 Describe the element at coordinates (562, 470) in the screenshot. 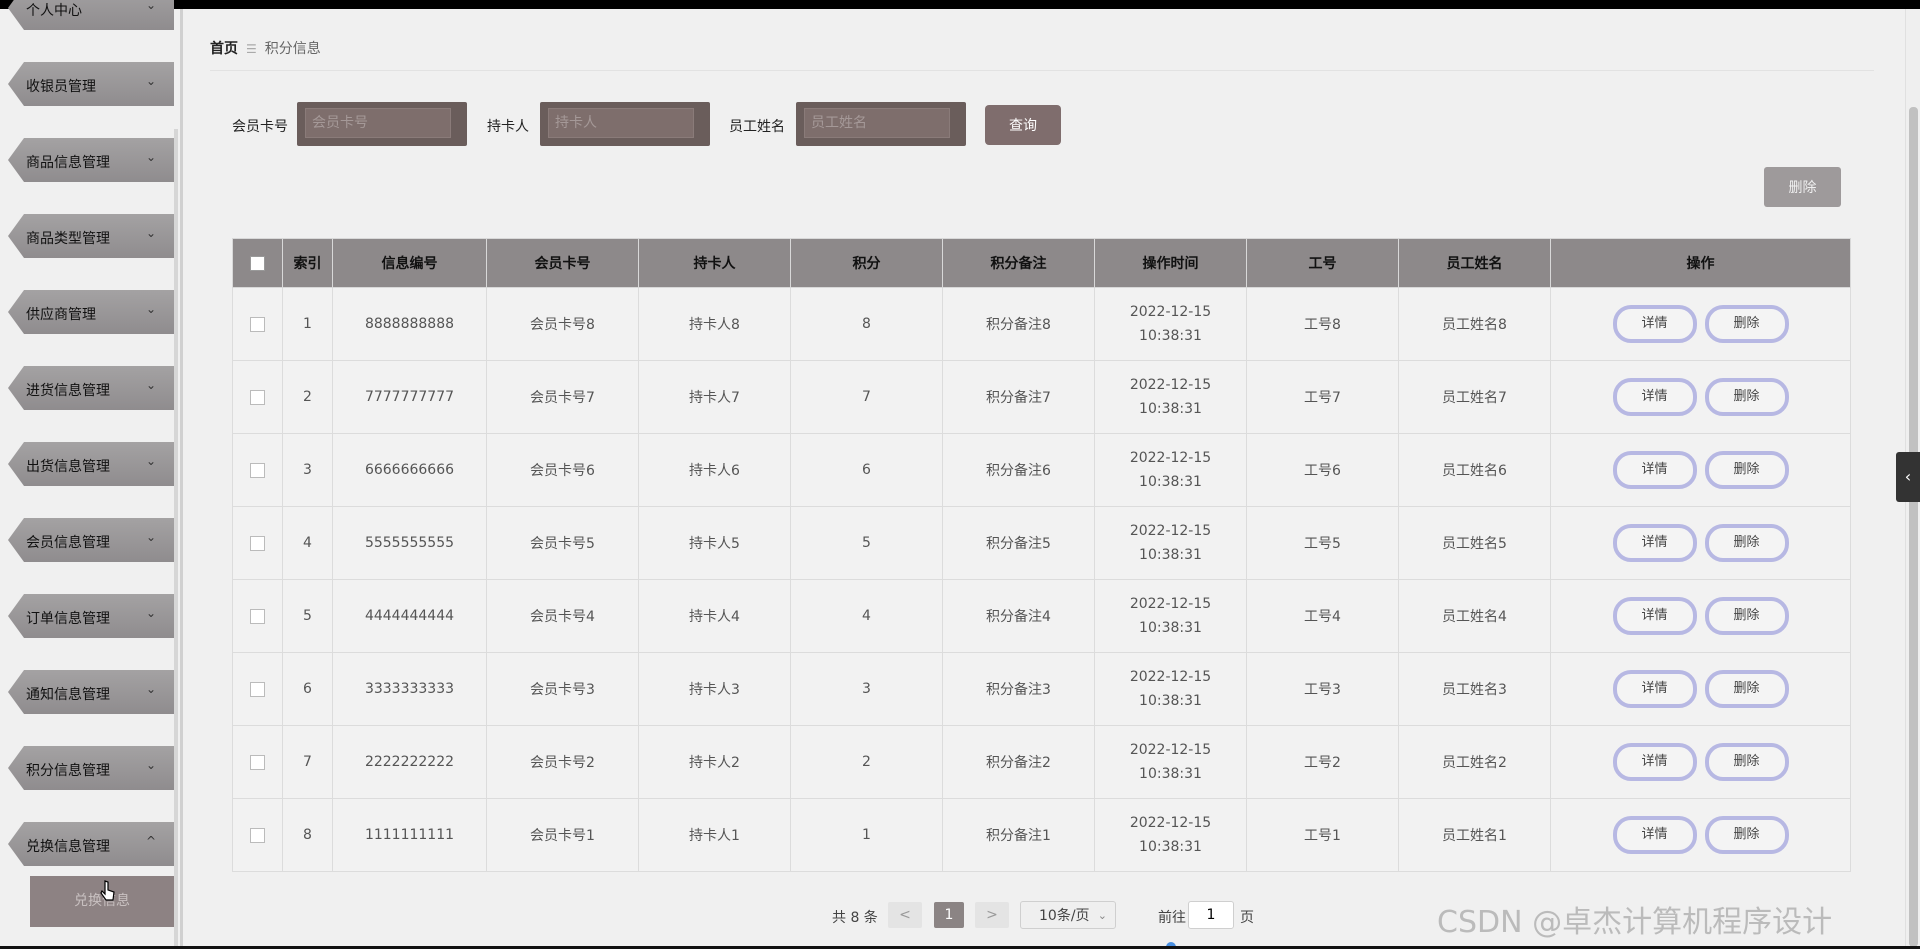

I see `cell-card-no: 会员卡号6` at that location.